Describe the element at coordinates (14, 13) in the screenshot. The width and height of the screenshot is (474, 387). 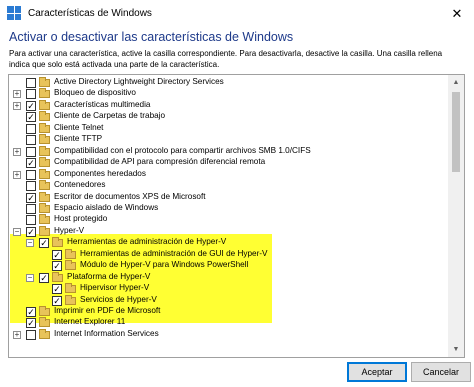
I see `windows-features-icon` at that location.